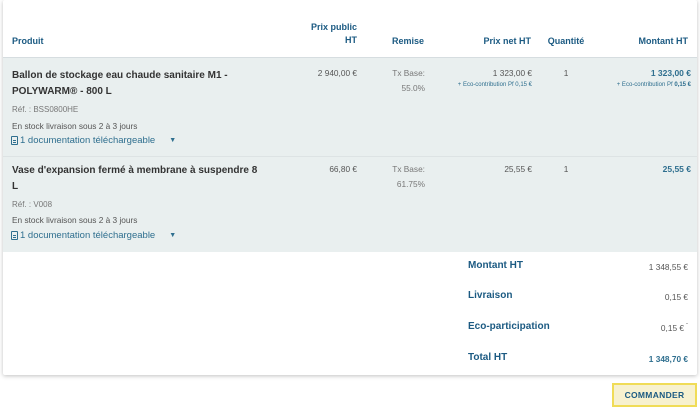 This screenshot has width=700, height=411. Describe the element at coordinates (668, 359) in the screenshot. I see `total-ht-value: 1 348,70 €` at that location.